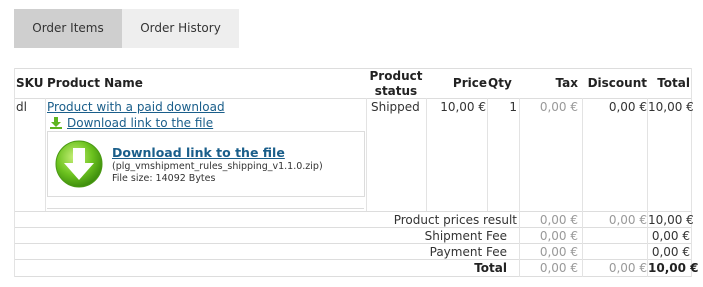 This screenshot has height=287, width=703. What do you see at coordinates (468, 252) in the screenshot?
I see `summary-label-payment-fee: Payment Fee` at bounding box center [468, 252].